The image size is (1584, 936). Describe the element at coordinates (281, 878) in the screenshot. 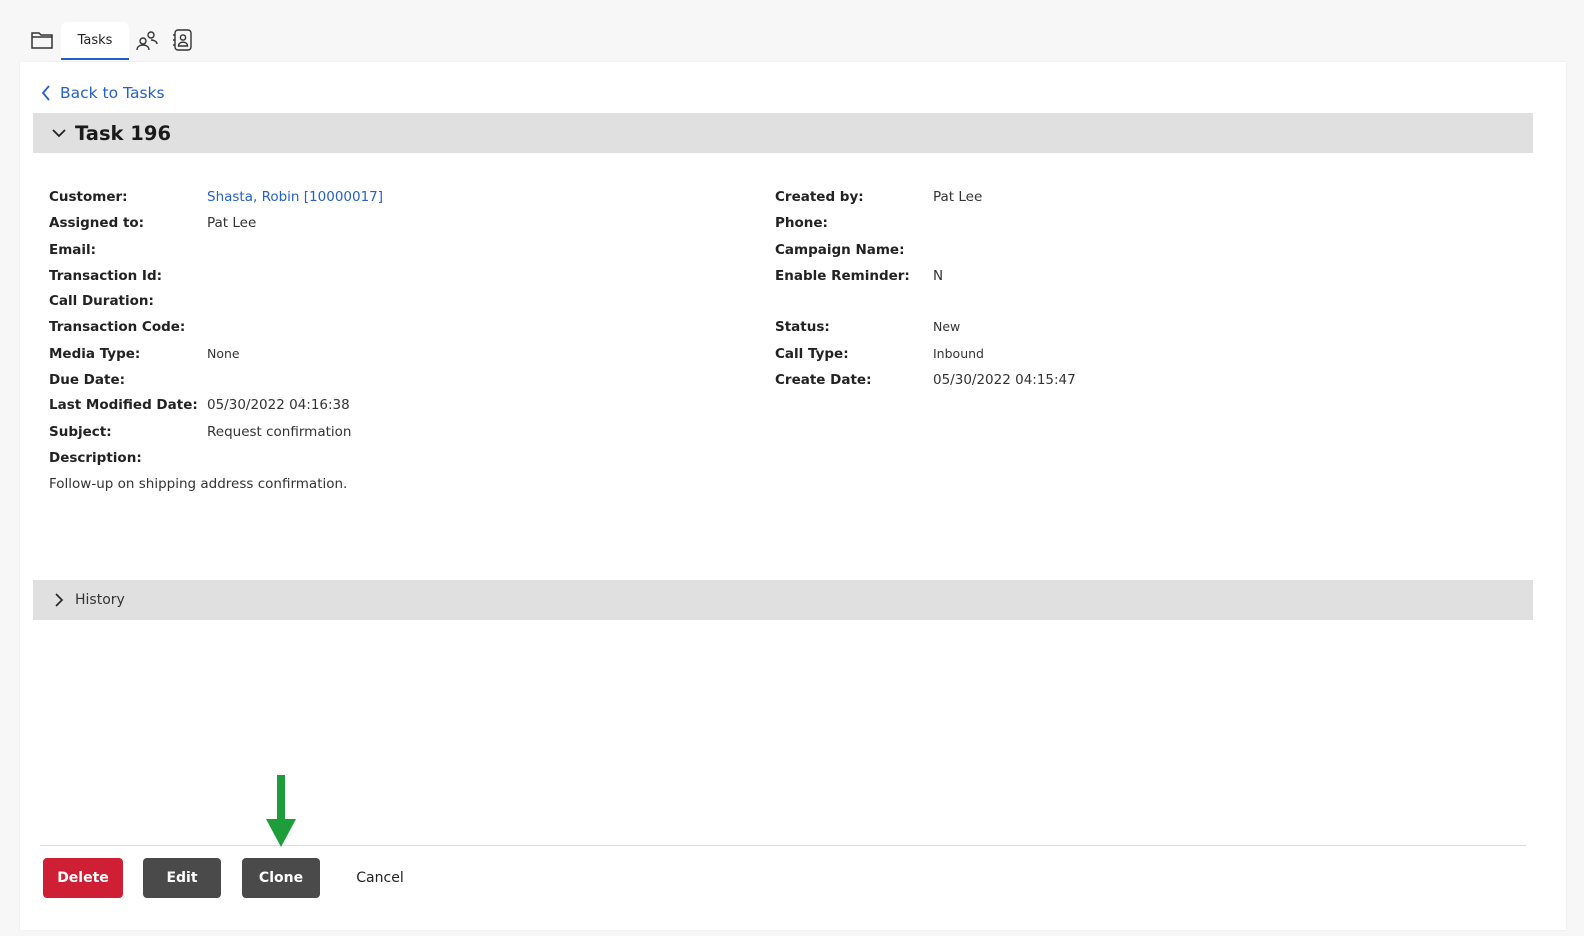

I see `clone-button: Clone` at that location.